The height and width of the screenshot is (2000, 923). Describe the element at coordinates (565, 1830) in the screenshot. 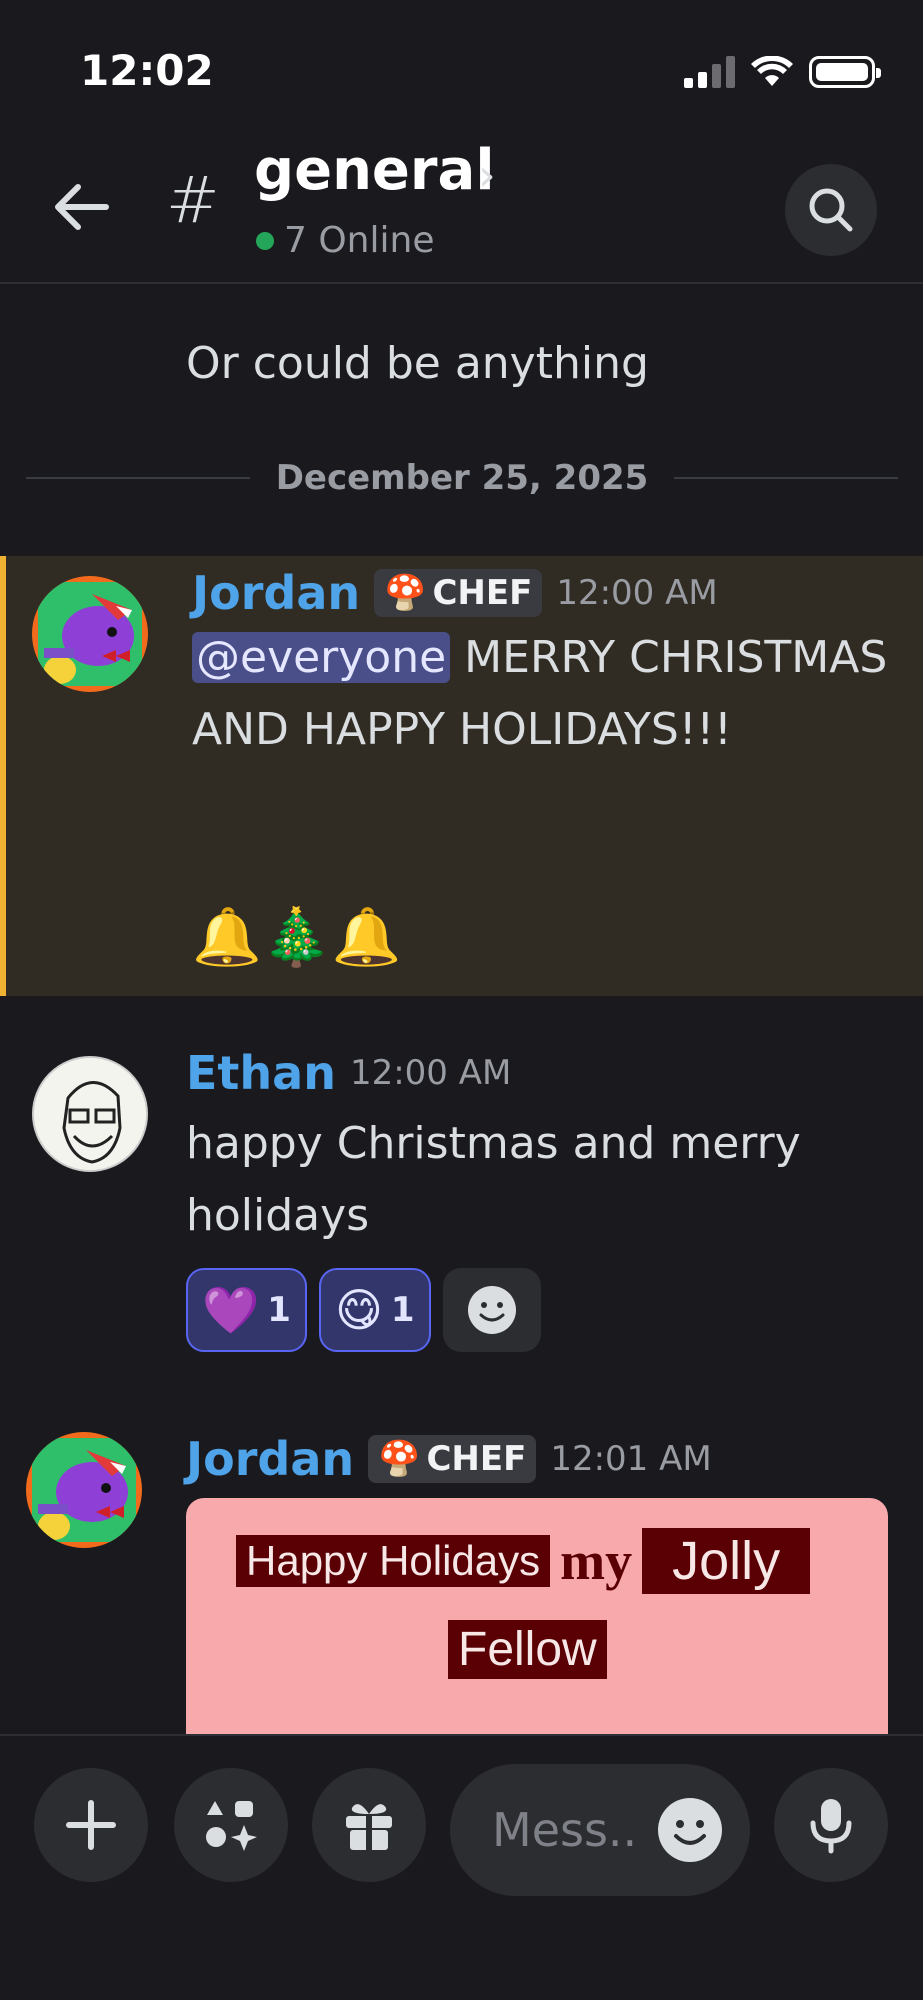

I see `message-input-placeholder: Mess..` at that location.